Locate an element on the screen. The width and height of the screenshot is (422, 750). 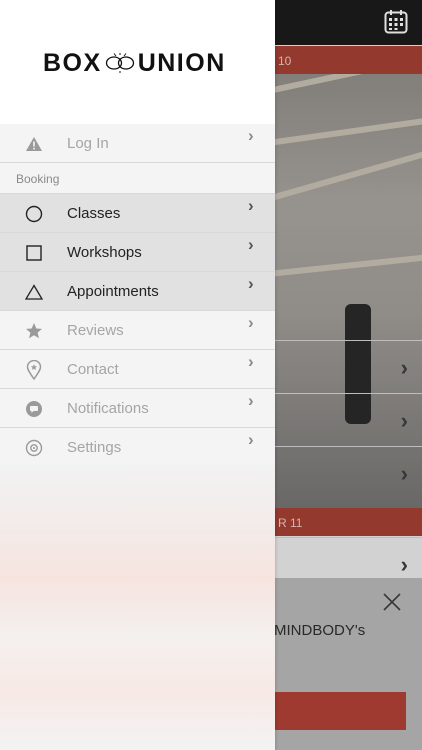
logo-text-left: BOX is located at coordinates (72, 62).